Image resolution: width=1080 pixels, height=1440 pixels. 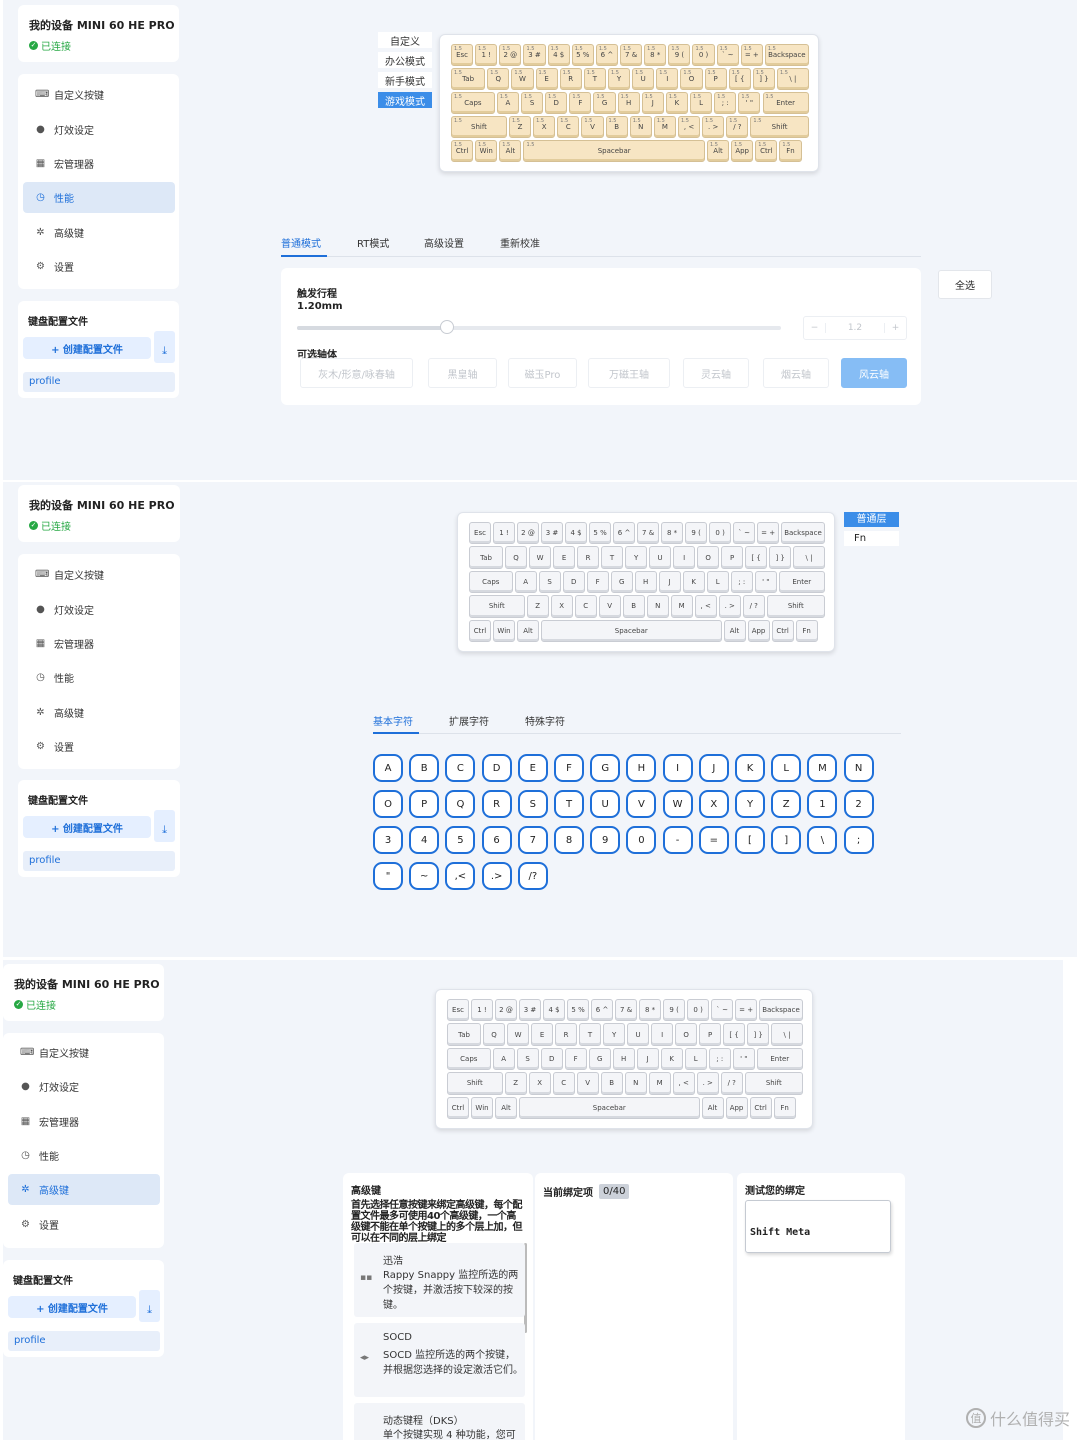 I want to click on char-key: ~, so click(x=424, y=876).